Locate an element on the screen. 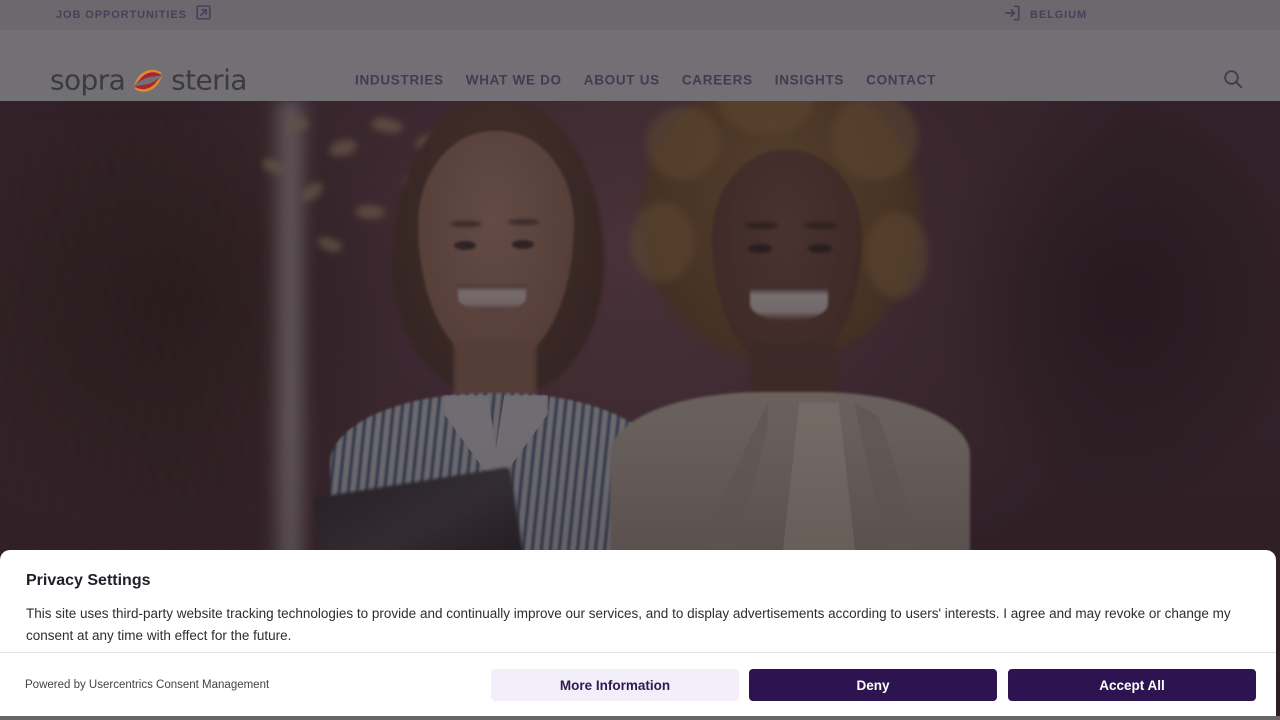 Image resolution: width=1280 pixels, height=720 pixels. privacy-banner-title: Privacy Settings is located at coordinates (88, 580).